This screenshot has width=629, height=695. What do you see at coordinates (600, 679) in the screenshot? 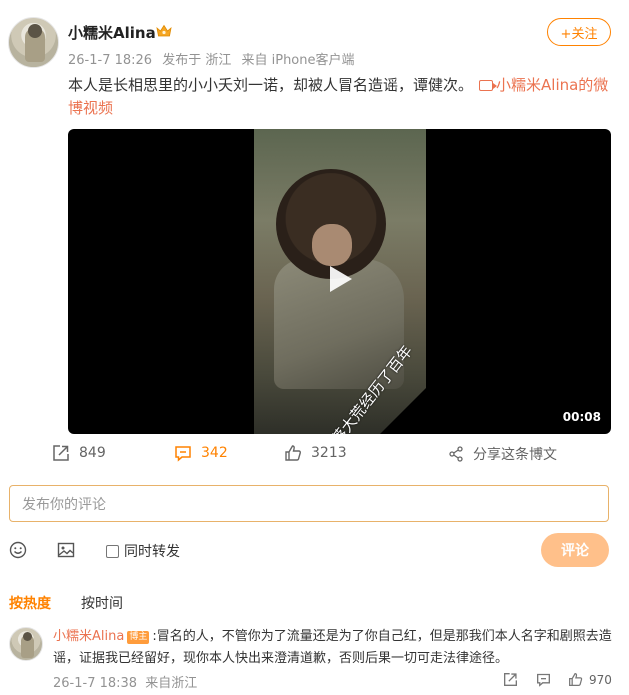
I see `comment-like-count: 970` at bounding box center [600, 679].